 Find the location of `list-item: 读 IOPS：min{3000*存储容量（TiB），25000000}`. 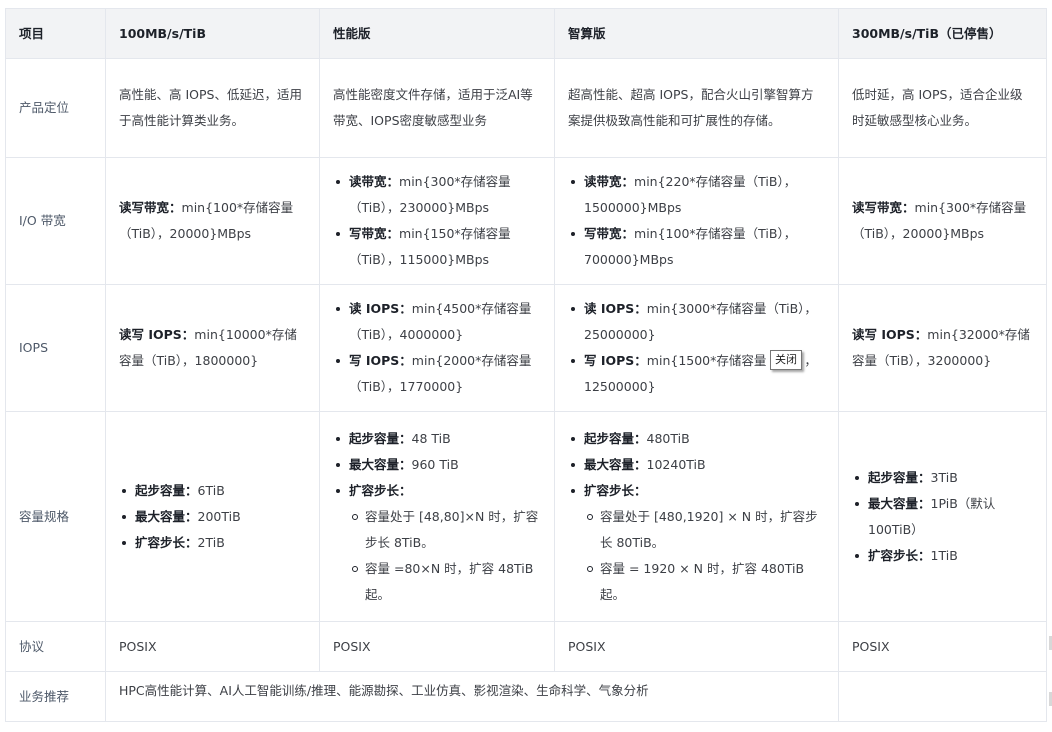

list-item: 读 IOPS：min{3000*存储容量（TiB），25000000} is located at coordinates (698, 322).